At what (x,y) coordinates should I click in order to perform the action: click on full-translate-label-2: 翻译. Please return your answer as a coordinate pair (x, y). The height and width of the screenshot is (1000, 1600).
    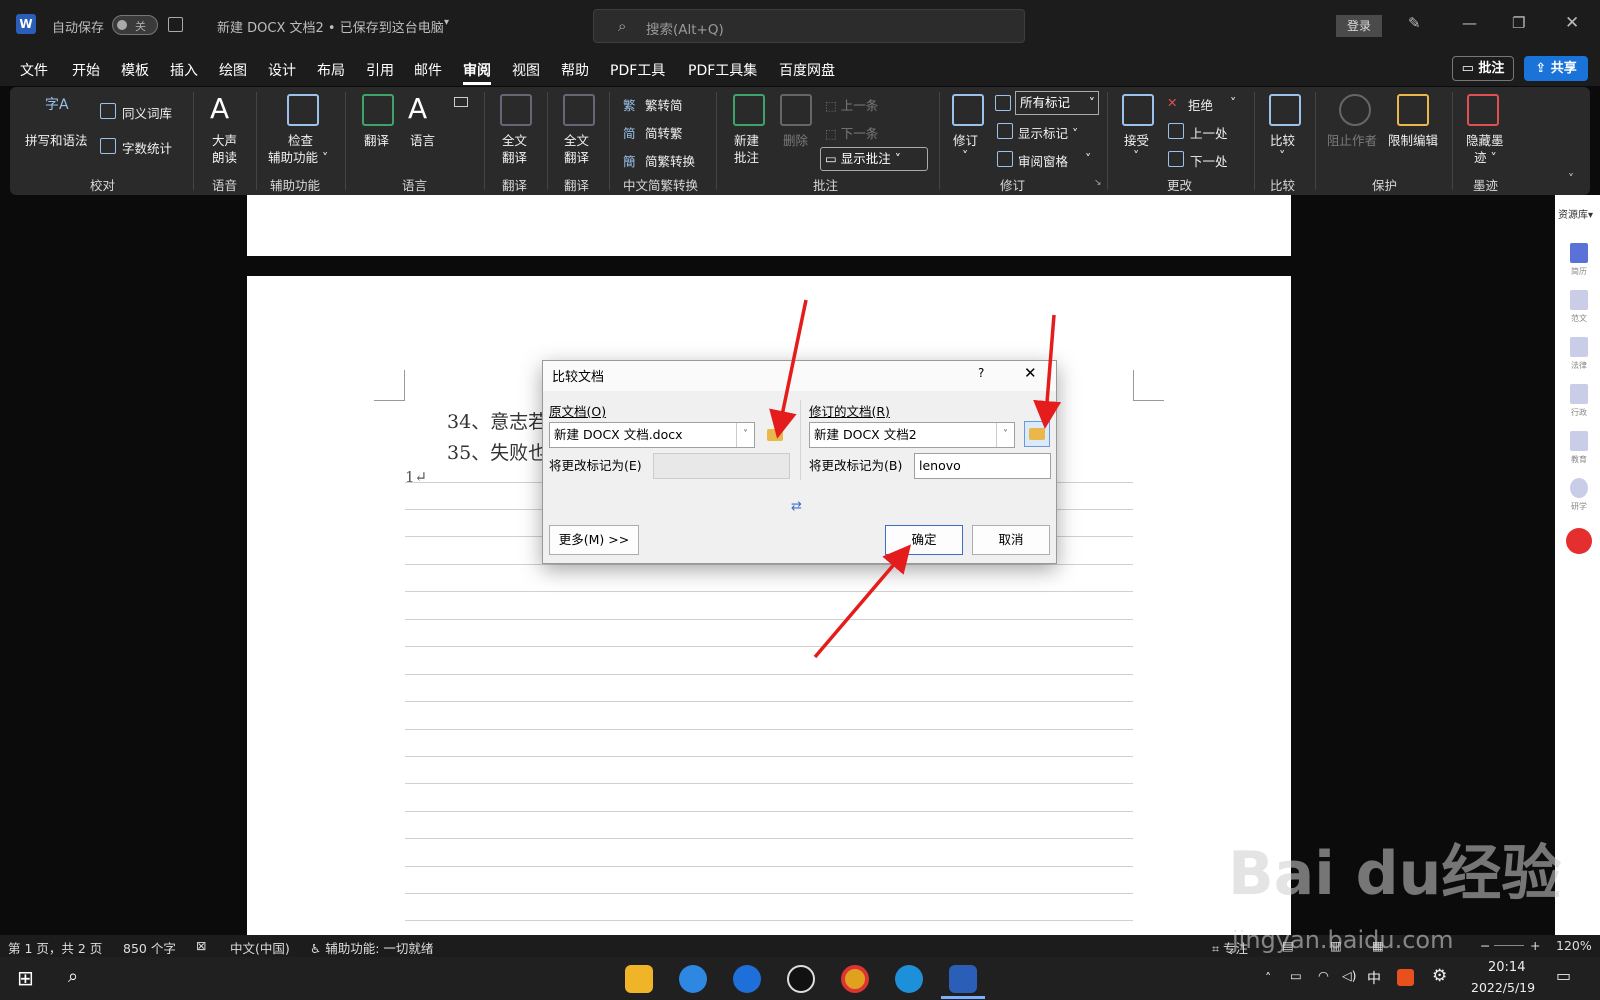
    Looking at the image, I should click on (514, 156).